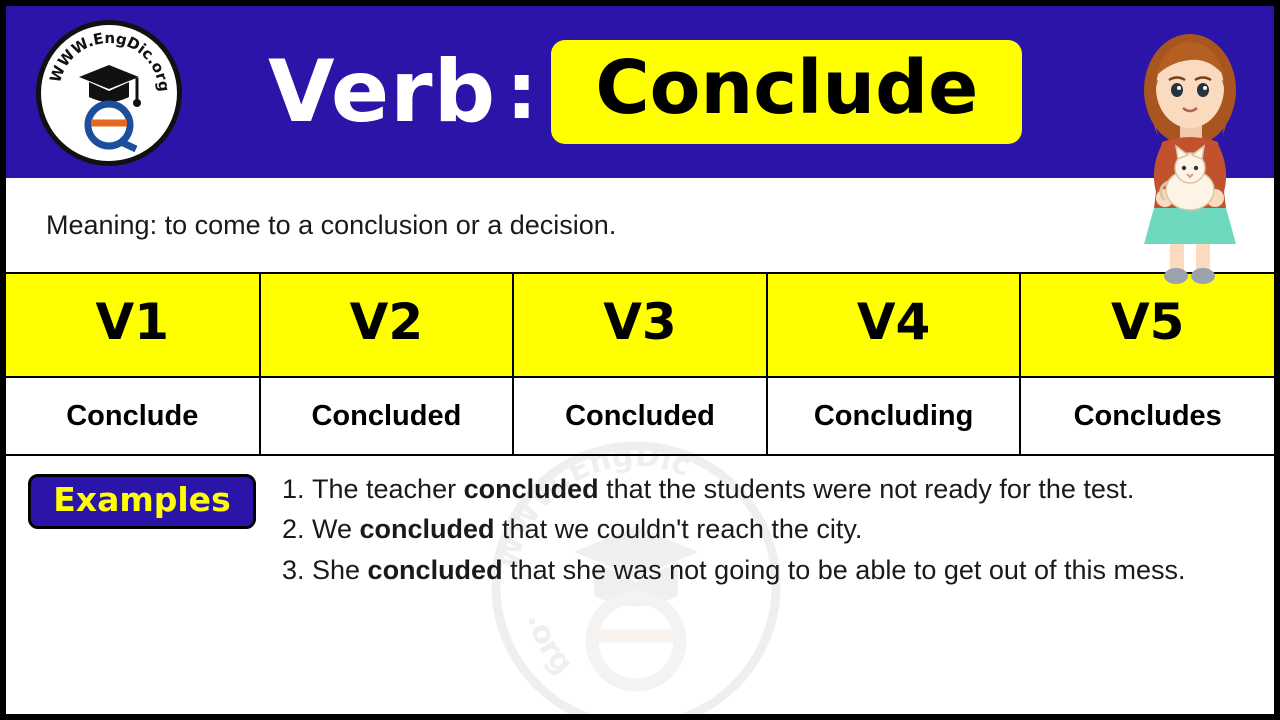 The height and width of the screenshot is (720, 1280). I want to click on example-1-bold: concluded, so click(531, 489).